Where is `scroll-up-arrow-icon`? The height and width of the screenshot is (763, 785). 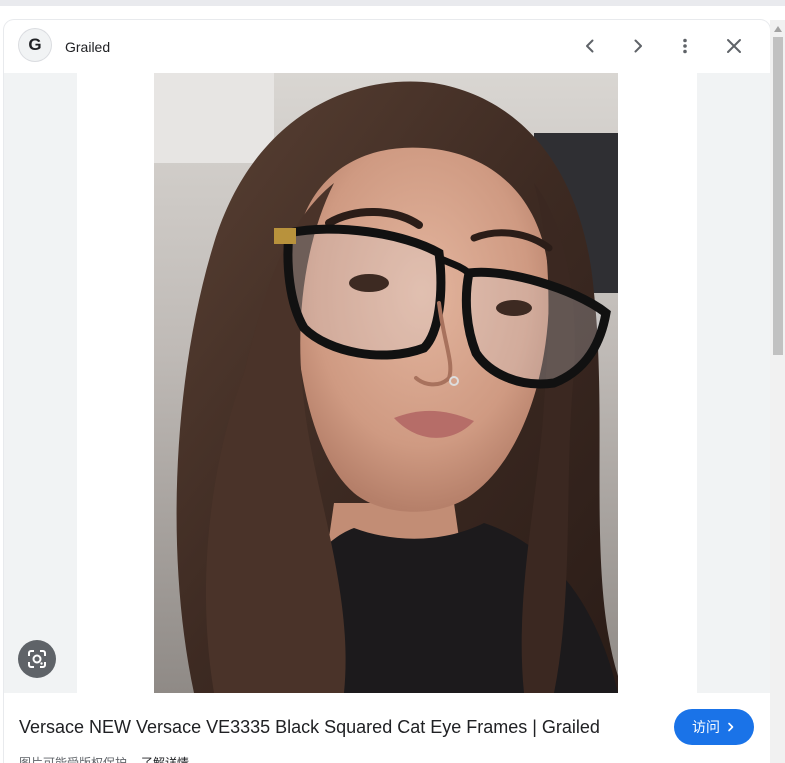 scroll-up-arrow-icon is located at coordinates (778, 29).